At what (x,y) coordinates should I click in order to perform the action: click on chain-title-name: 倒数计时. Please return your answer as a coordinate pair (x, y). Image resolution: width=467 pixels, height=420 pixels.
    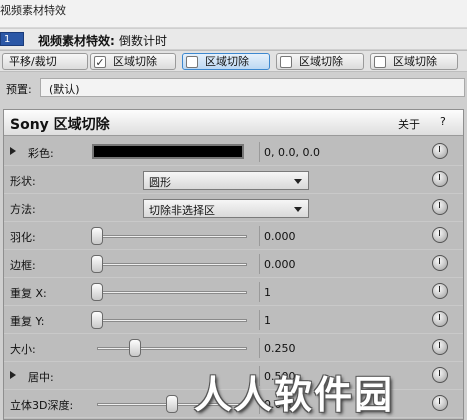
    Looking at the image, I should click on (143, 41).